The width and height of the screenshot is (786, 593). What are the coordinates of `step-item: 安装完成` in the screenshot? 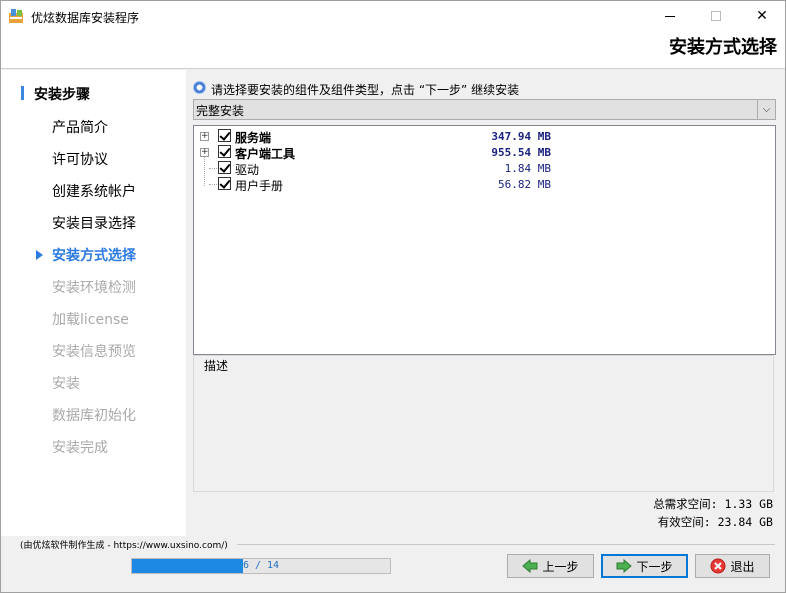 It's located at (80, 448).